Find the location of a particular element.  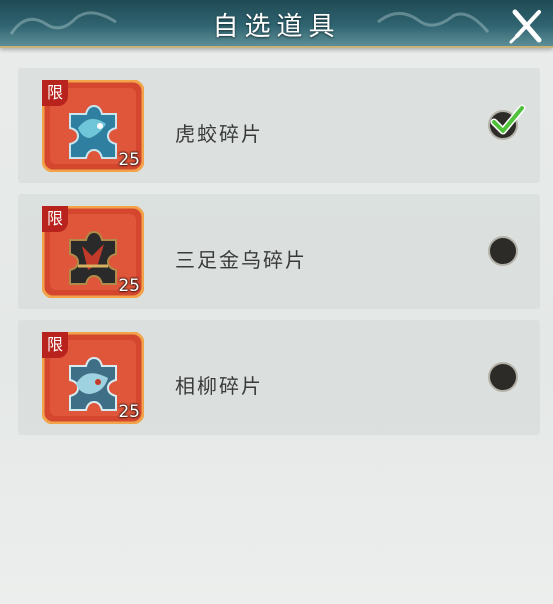

checkmark-icon is located at coordinates (508, 119).